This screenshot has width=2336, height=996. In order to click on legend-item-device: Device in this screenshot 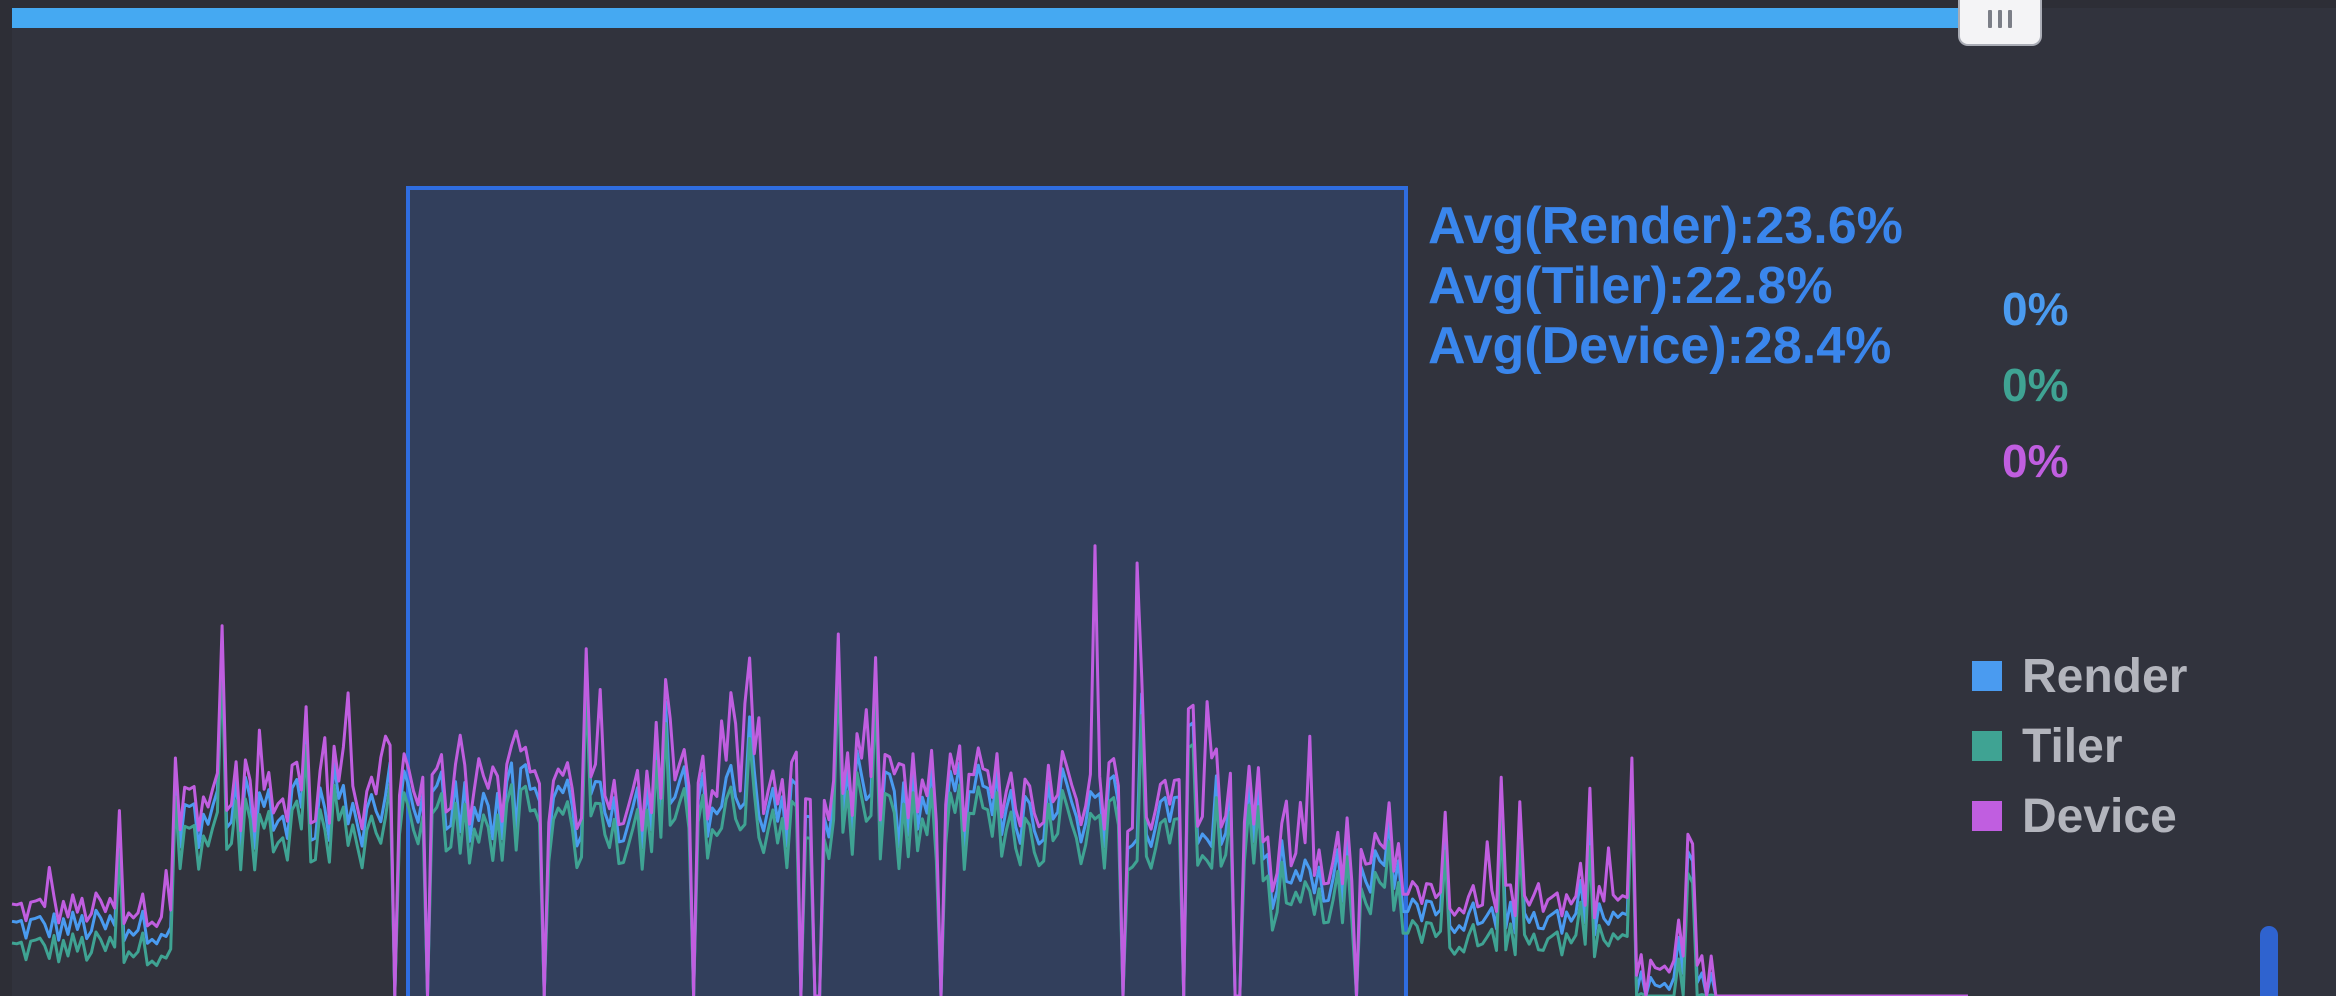, I will do `click(2074, 816)`.